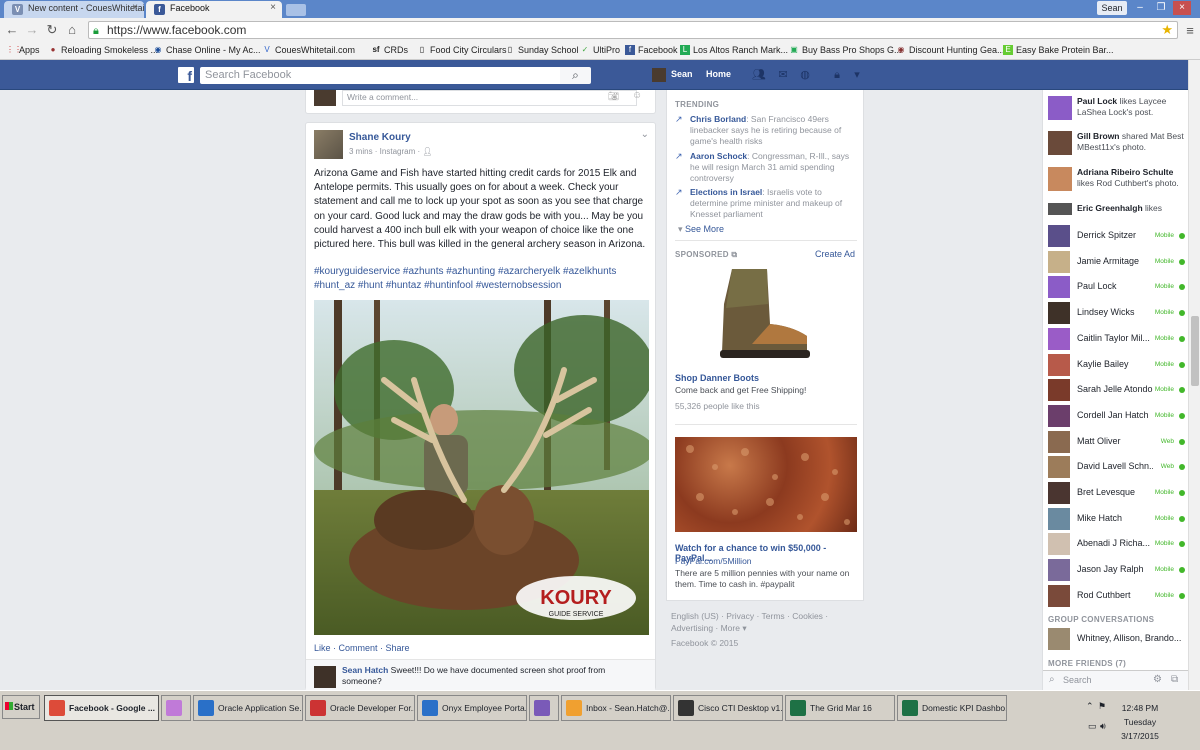  Describe the element at coordinates (718, 74) in the screenshot. I see `home-link: Home` at that location.